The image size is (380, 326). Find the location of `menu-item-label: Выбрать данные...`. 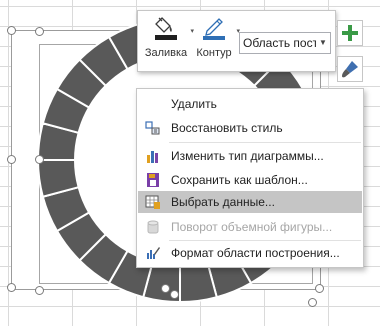

menu-item-label: Выбрать данные... is located at coordinates (223, 202).